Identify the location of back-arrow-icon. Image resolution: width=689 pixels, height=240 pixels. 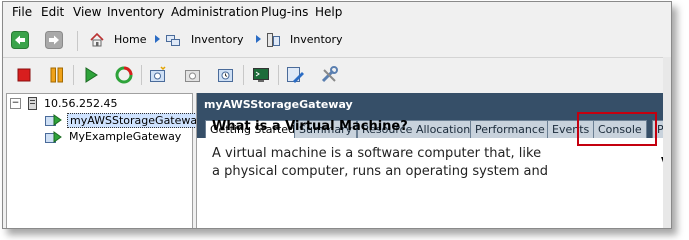
(20, 40).